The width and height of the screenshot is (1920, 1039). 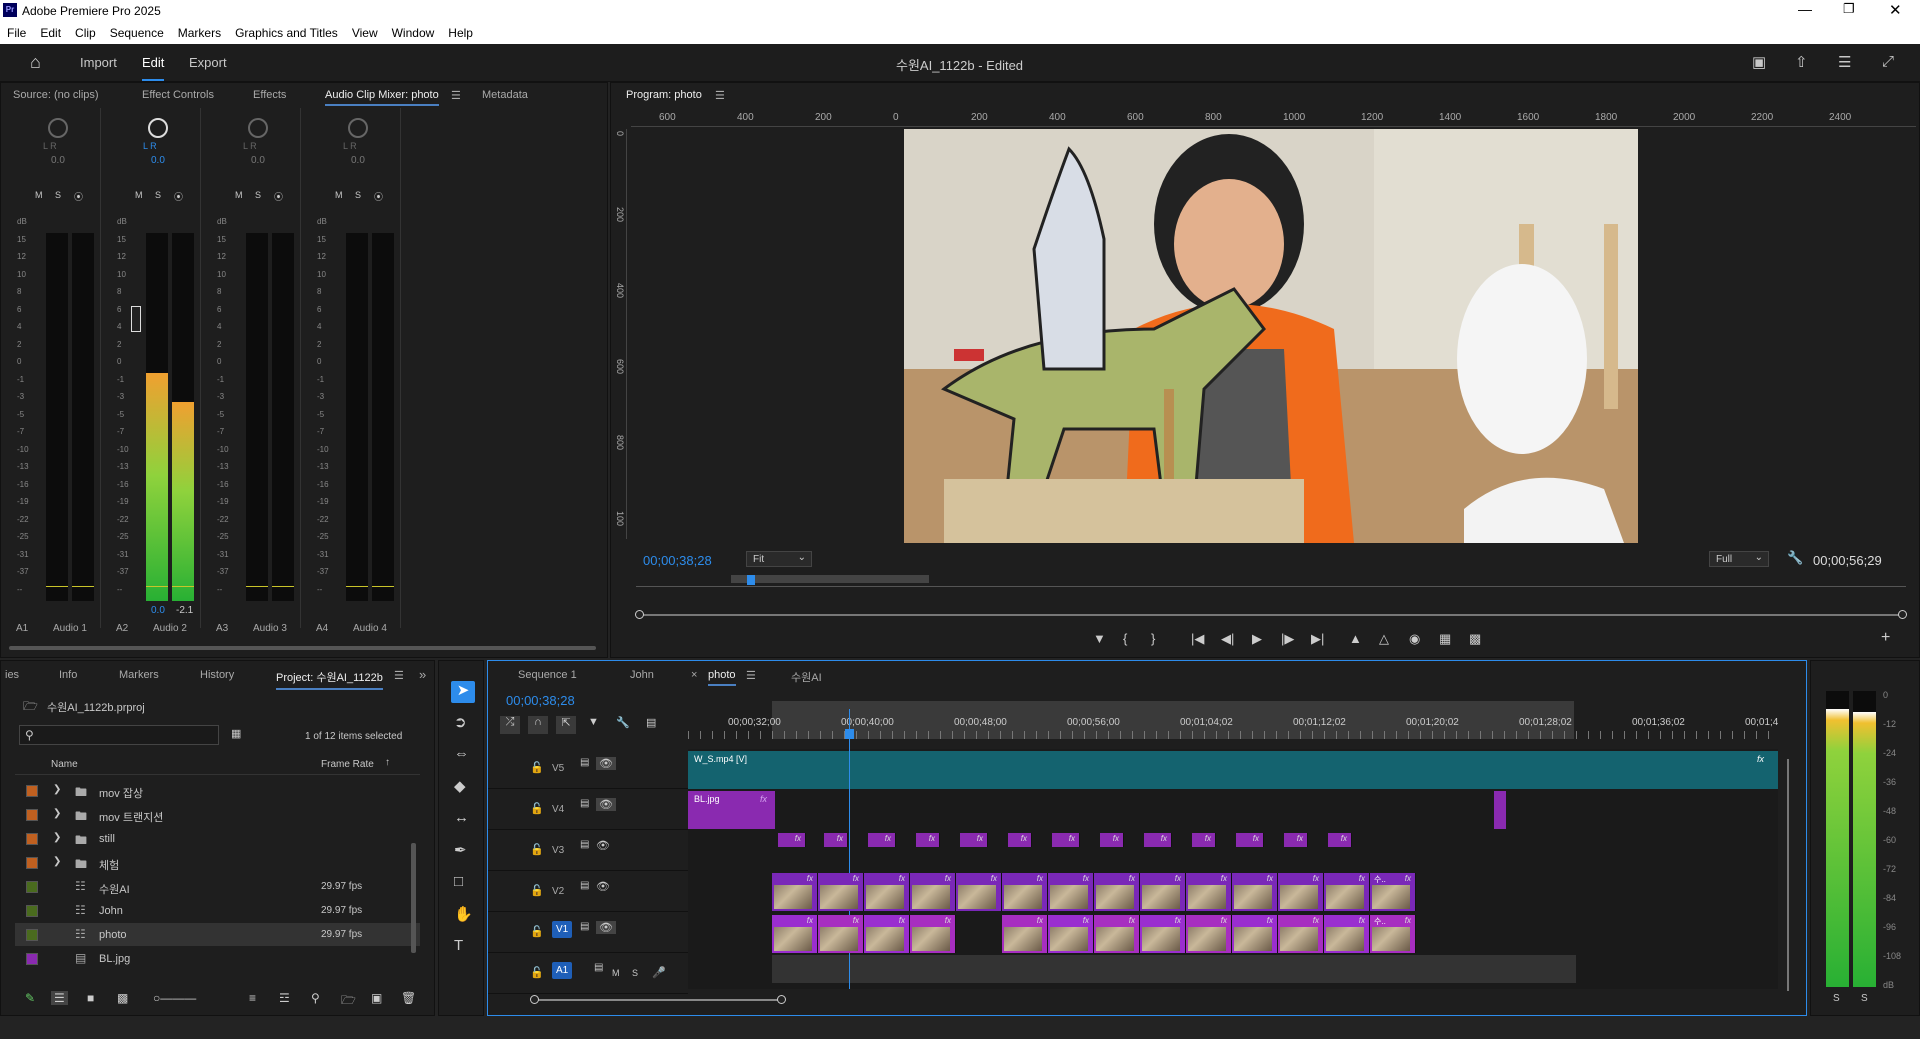 I want to click on menu-view: View, so click(x=365, y=31).